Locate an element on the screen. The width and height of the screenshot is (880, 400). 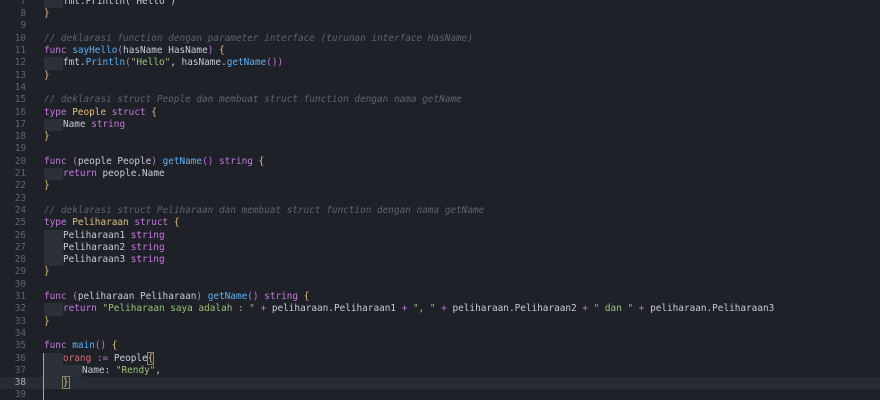
code-line: 11 func sayHello(hasName HasName) { is located at coordinates (440, 51).